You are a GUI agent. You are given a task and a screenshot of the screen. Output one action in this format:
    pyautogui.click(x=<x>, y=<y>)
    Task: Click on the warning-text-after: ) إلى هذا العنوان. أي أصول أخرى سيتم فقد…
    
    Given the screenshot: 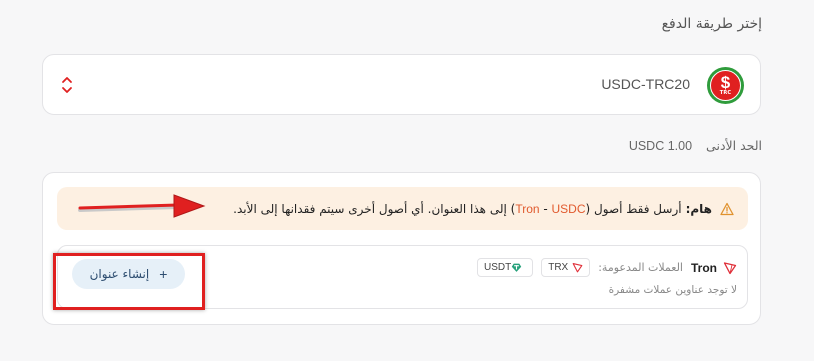 What is the action you would take?
    pyautogui.click(x=374, y=208)
    